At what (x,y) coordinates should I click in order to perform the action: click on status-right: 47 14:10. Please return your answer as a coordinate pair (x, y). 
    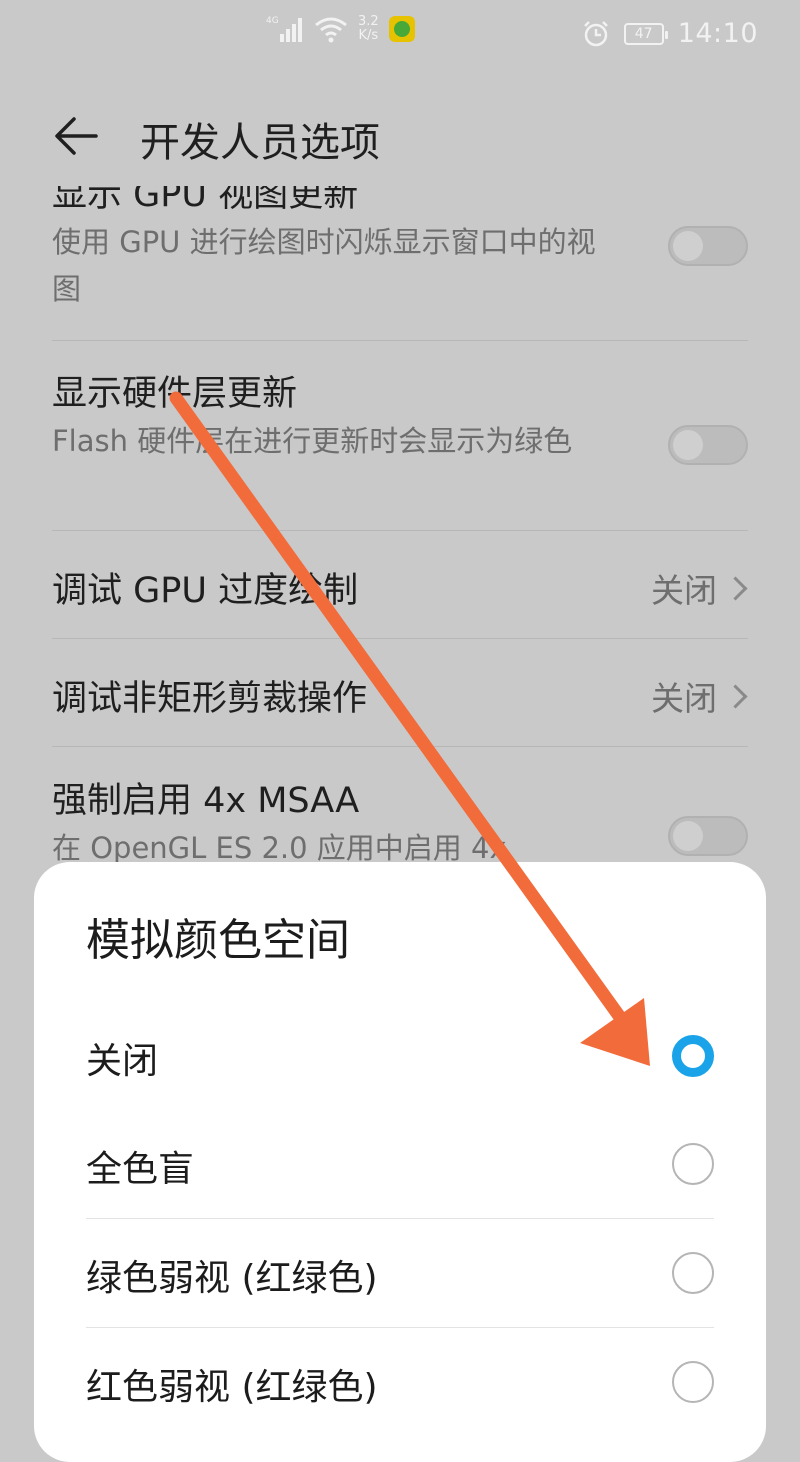
    Looking at the image, I should click on (670, 33).